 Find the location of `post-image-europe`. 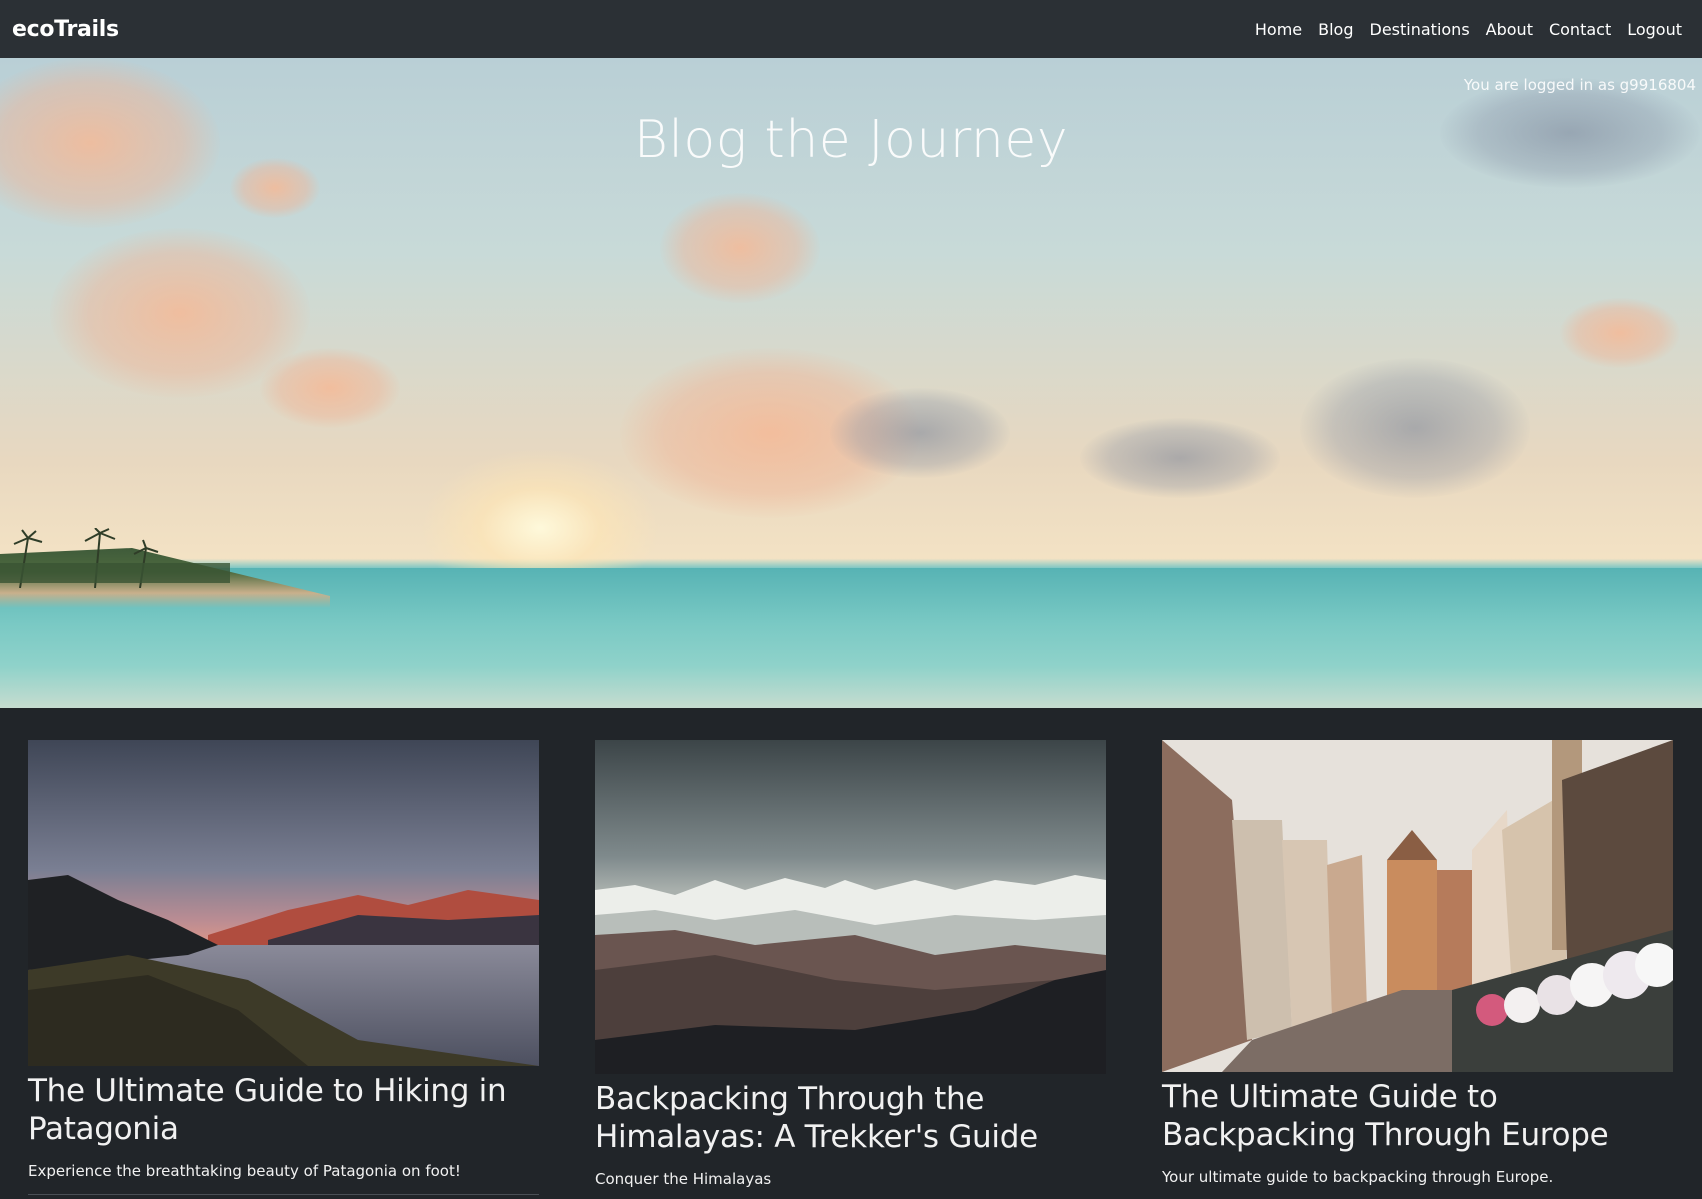

post-image-europe is located at coordinates (1417, 906).